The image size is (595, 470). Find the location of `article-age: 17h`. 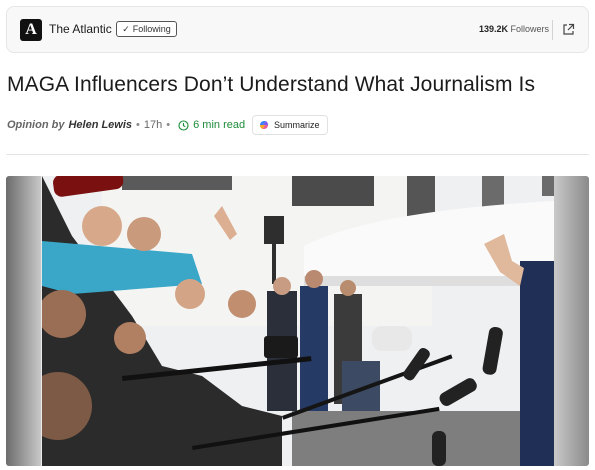

article-age: 17h is located at coordinates (153, 125).